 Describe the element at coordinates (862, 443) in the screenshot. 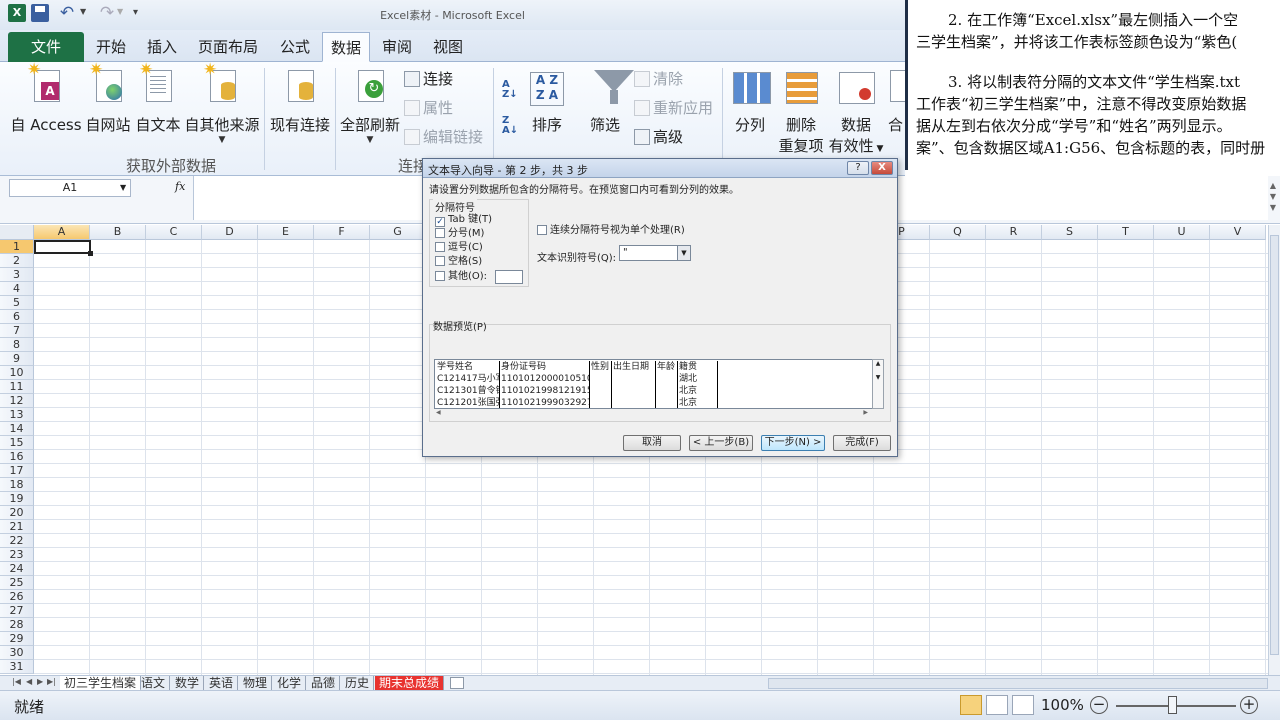

I see `finish-button: 完成(F)` at that location.